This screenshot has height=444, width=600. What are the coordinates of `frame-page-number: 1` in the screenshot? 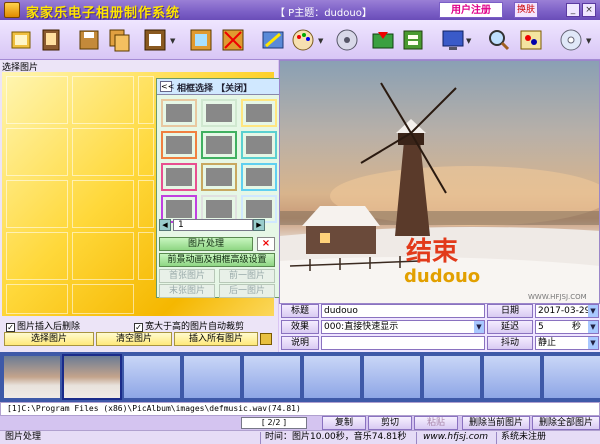 It's located at (213, 225).